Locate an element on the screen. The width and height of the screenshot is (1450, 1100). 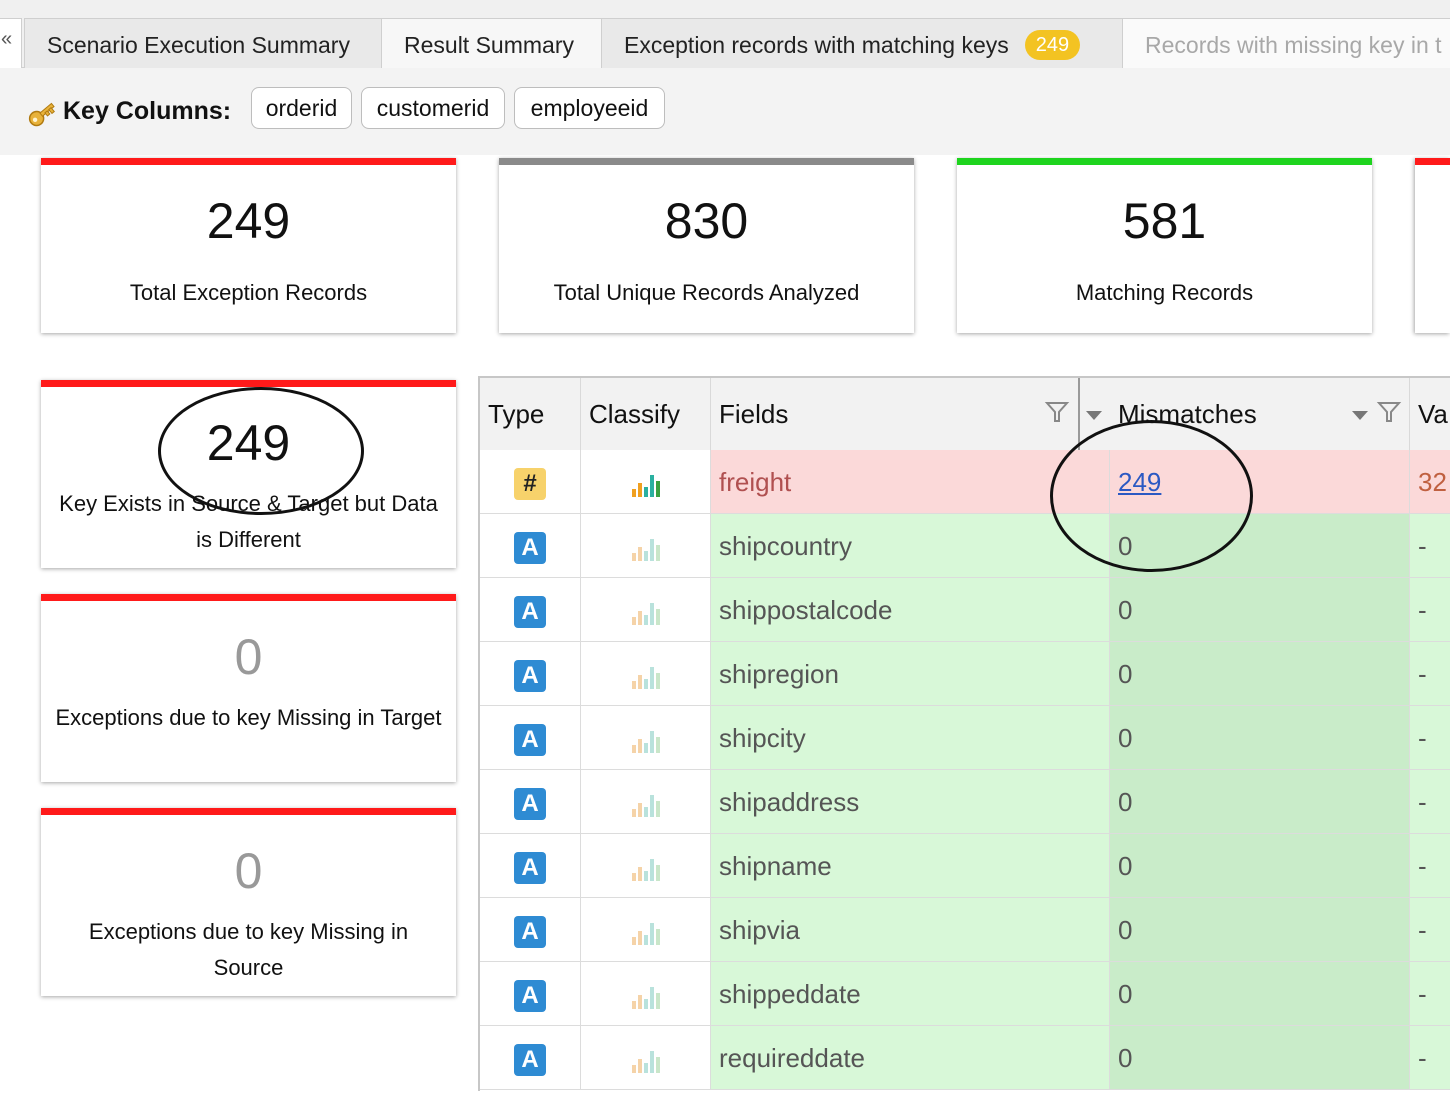
card-partial is located at coordinates (1432, 245).